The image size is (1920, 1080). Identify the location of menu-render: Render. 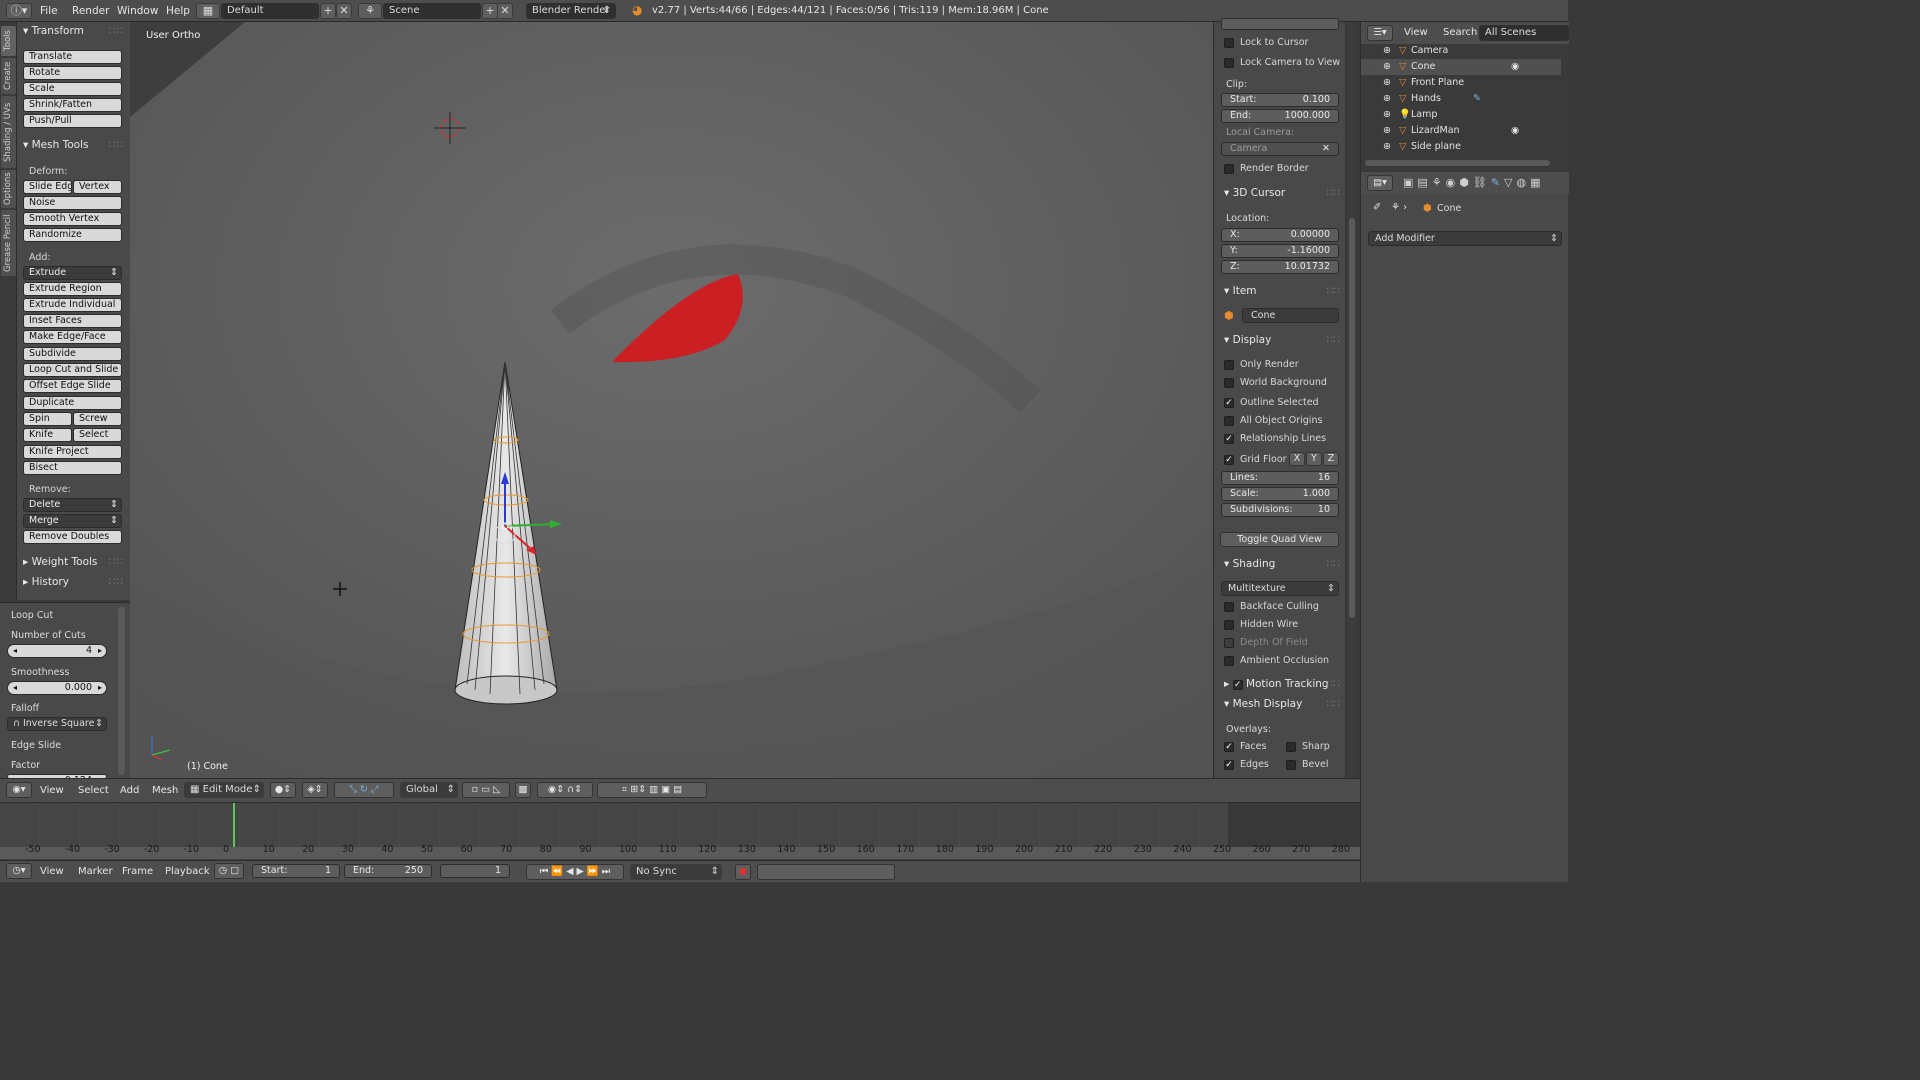
(90, 11).